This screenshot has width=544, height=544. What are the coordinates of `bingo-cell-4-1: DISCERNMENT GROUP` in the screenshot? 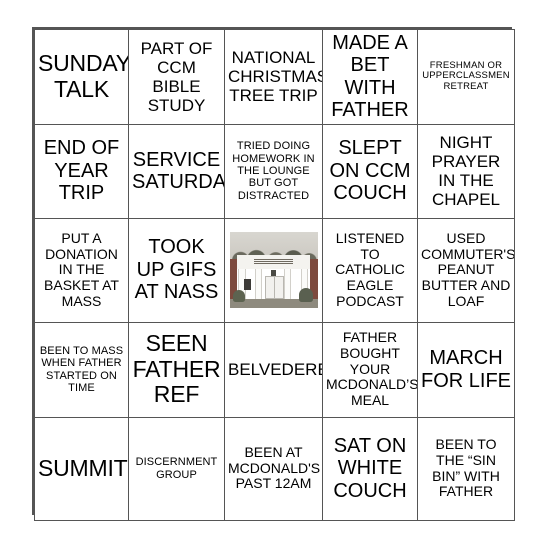 It's located at (176, 468).